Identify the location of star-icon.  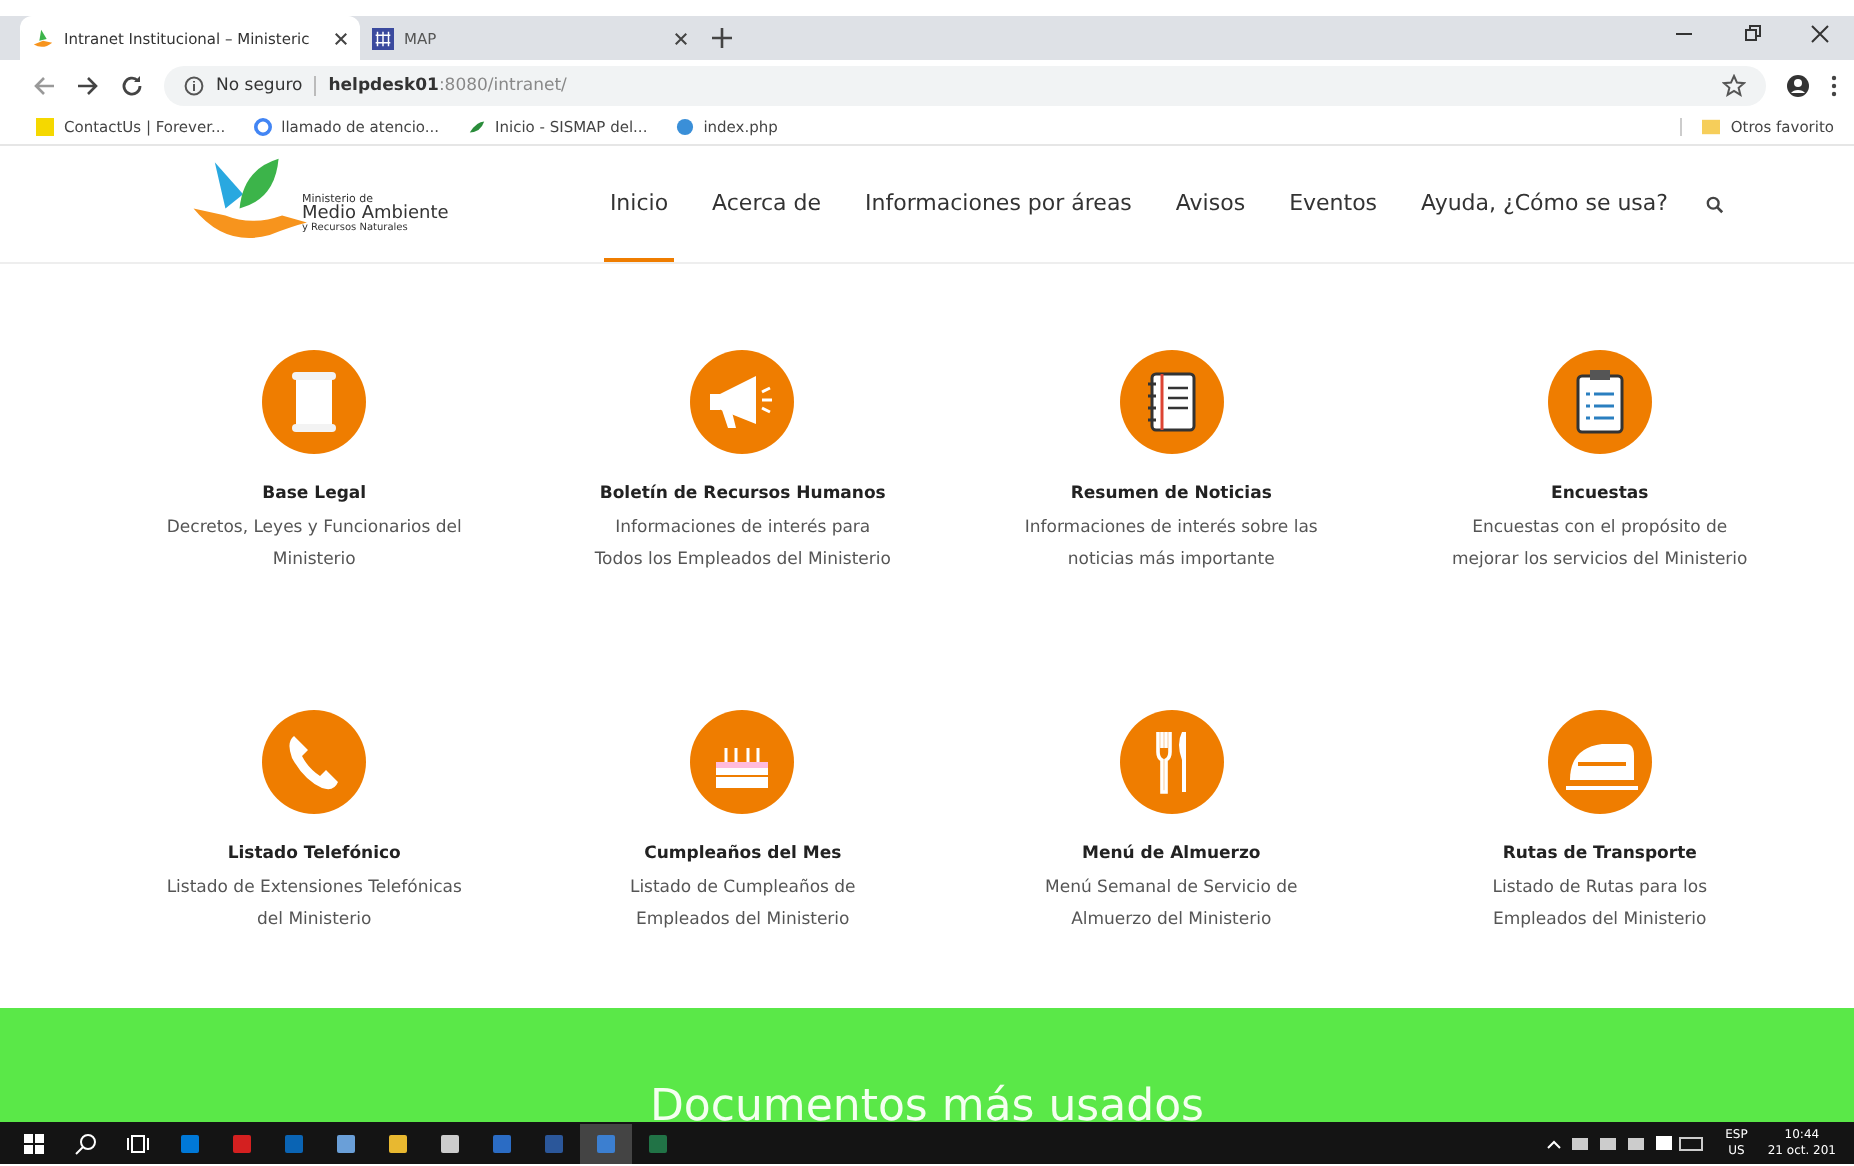
(1734, 85).